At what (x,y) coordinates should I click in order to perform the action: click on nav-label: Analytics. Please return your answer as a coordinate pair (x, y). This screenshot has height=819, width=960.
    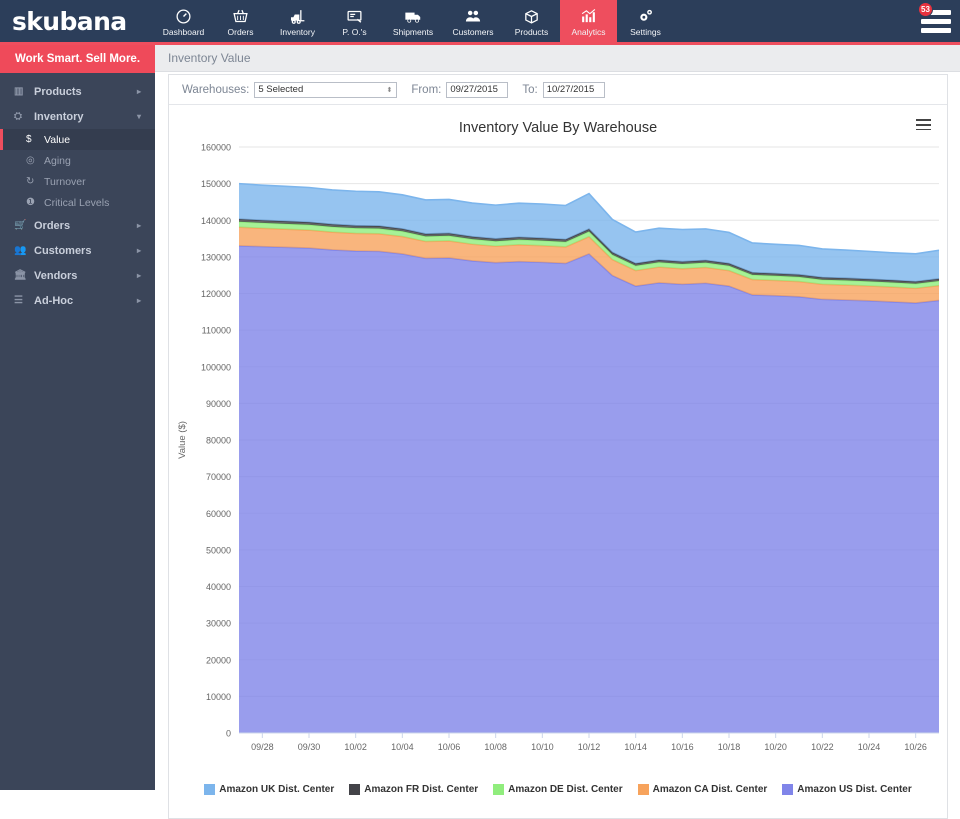
    Looking at the image, I should click on (588, 32).